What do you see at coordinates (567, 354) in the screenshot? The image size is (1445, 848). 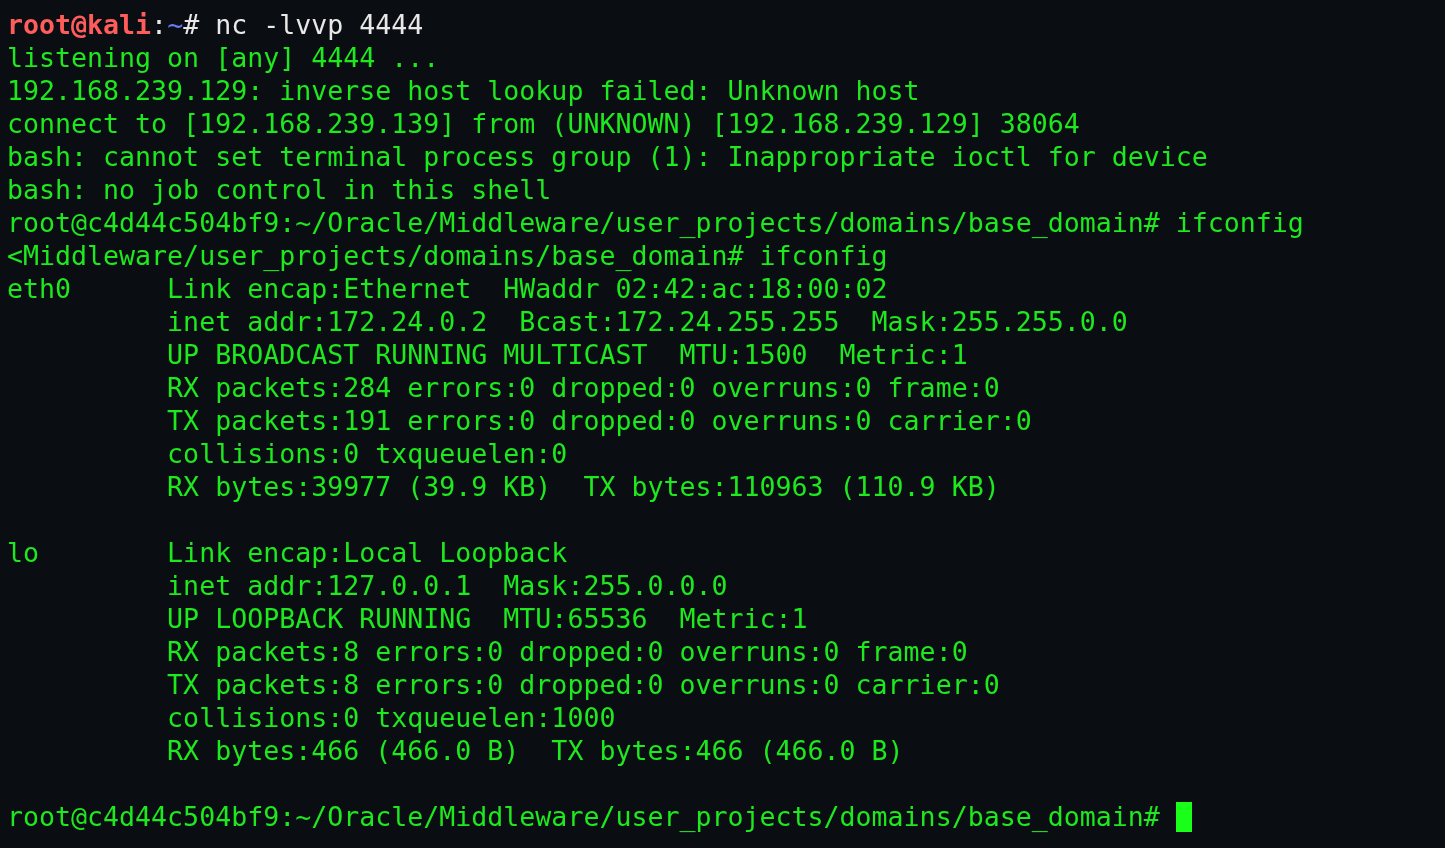 I see `output-line: UP BROADCAST RUNNING MULTICAST MTU:1500 Metric:1` at bounding box center [567, 354].